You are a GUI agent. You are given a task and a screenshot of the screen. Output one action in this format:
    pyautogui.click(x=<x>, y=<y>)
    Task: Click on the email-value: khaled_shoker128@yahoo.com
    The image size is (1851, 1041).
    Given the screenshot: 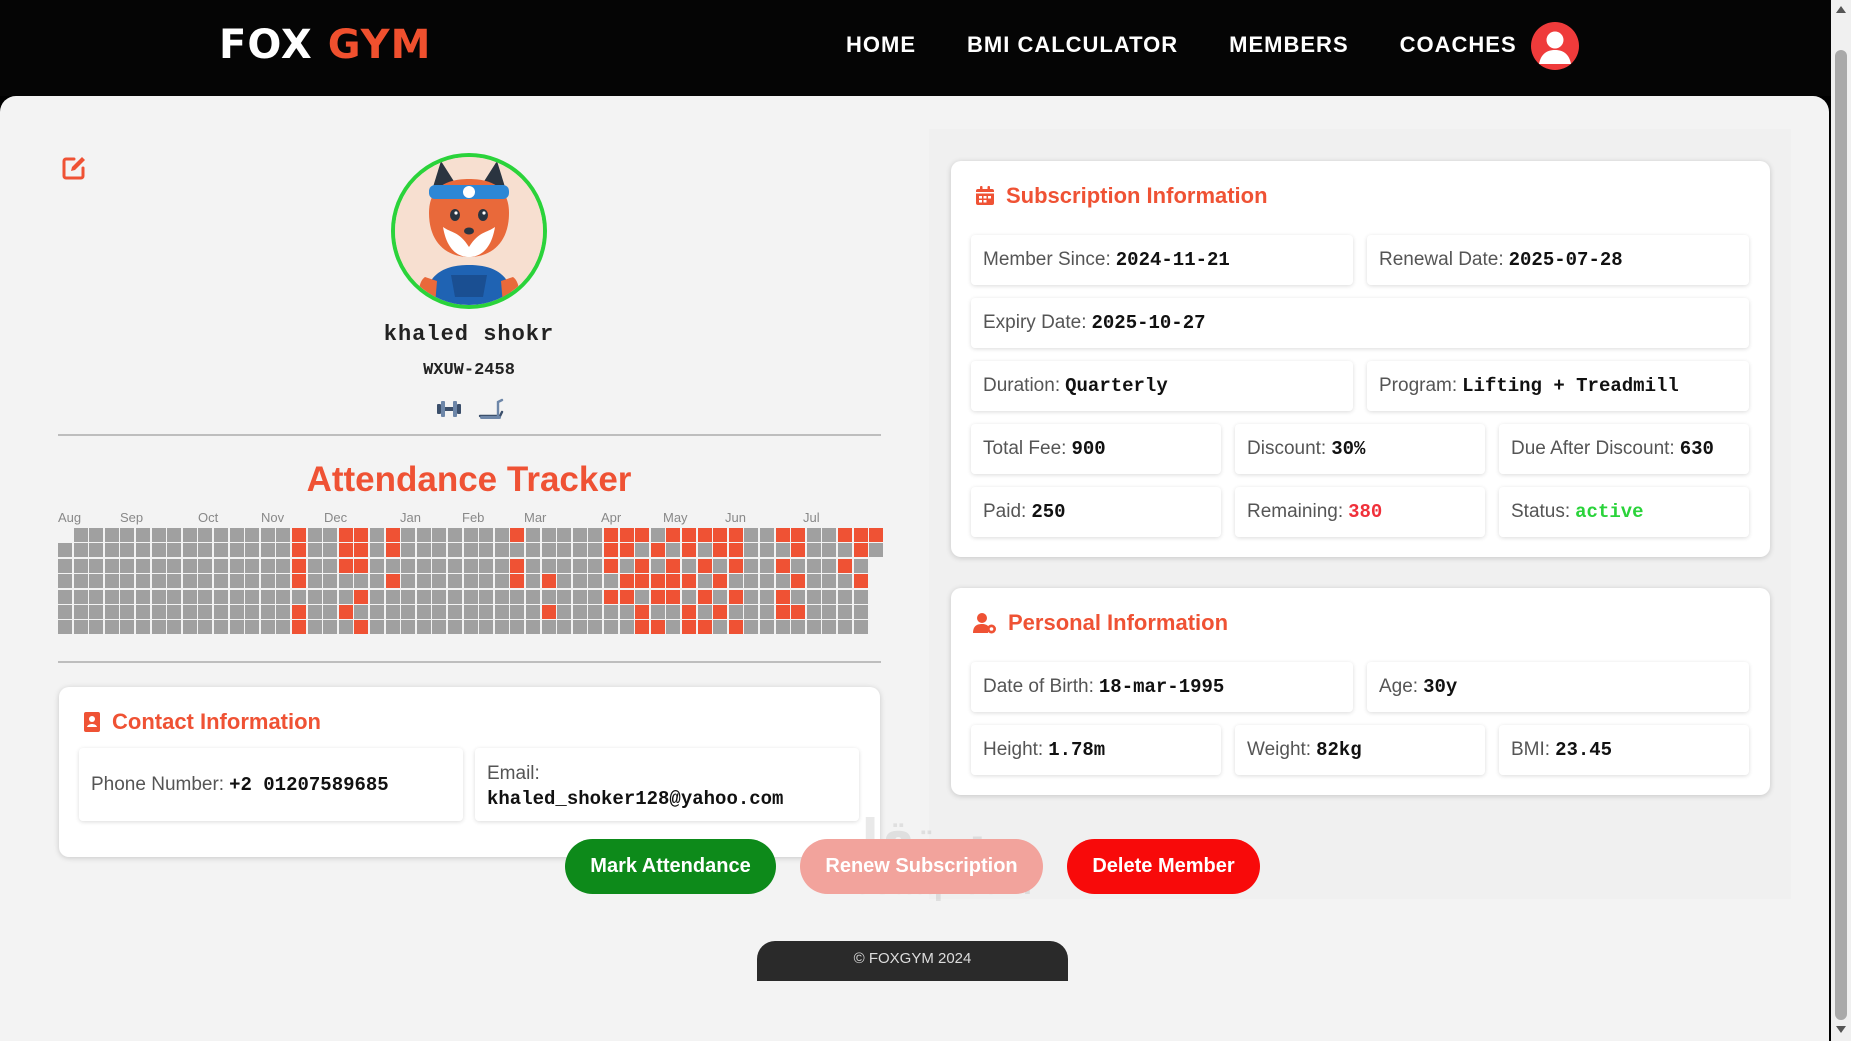 What is the action you would take?
    pyautogui.click(x=667, y=799)
    